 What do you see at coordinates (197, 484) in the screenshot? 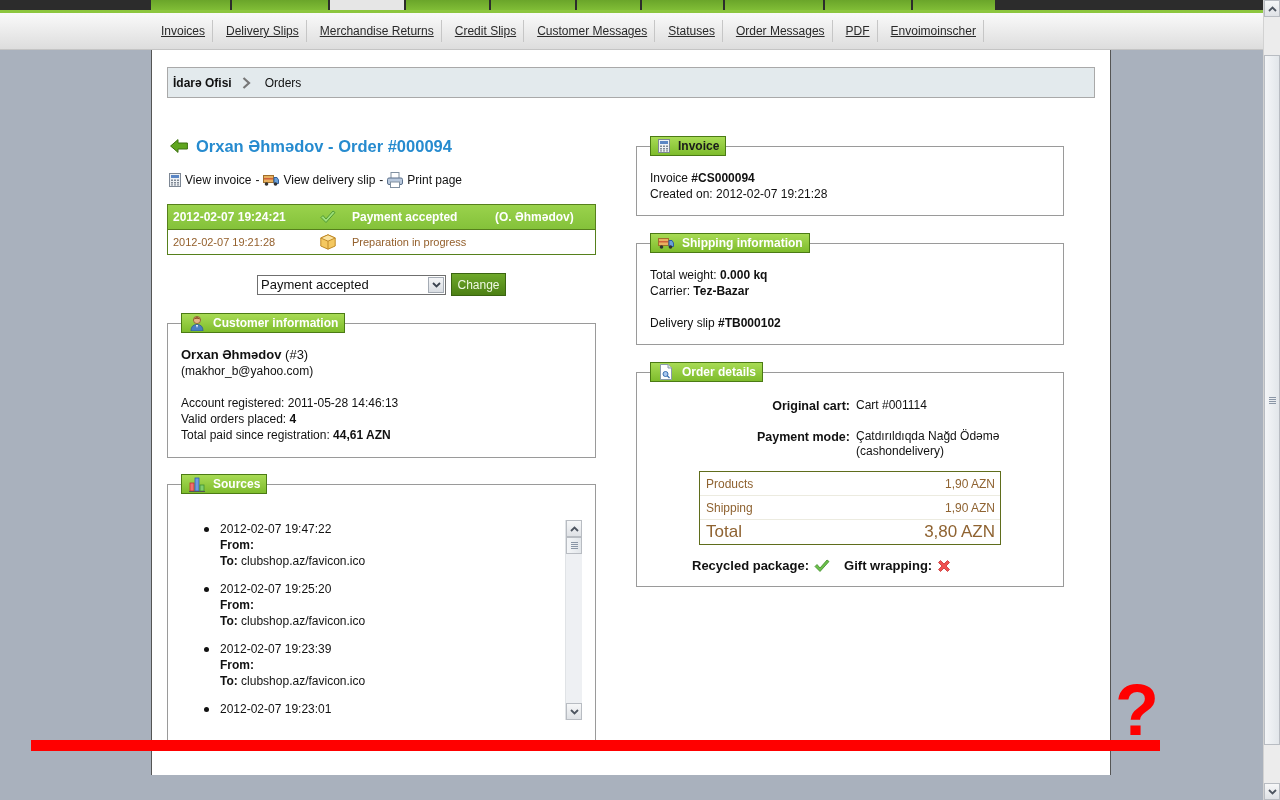
I see `bar-chart-icon` at bounding box center [197, 484].